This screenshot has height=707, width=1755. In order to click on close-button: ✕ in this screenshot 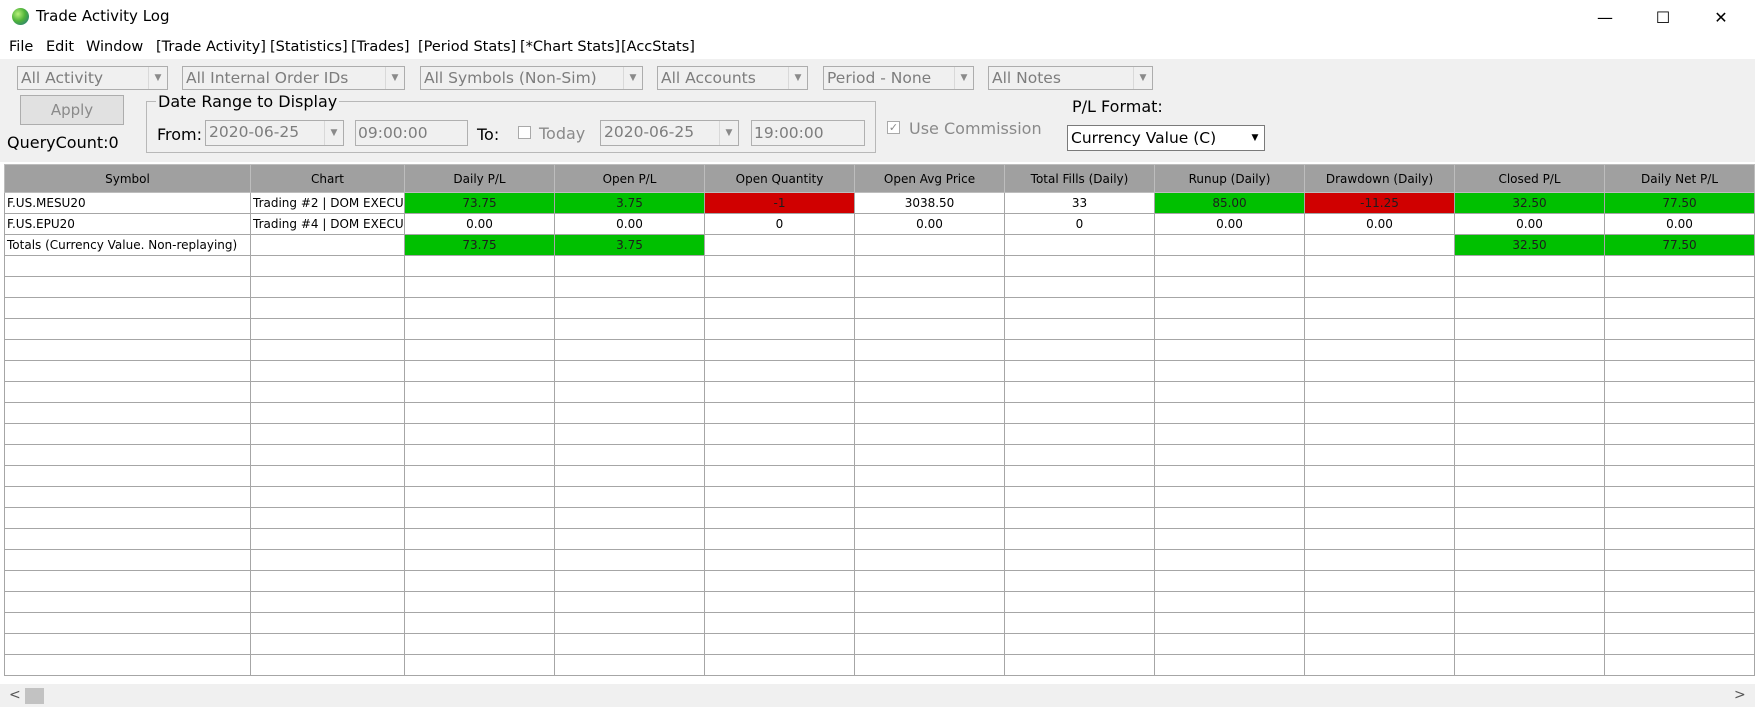, I will do `click(1721, 17)`.